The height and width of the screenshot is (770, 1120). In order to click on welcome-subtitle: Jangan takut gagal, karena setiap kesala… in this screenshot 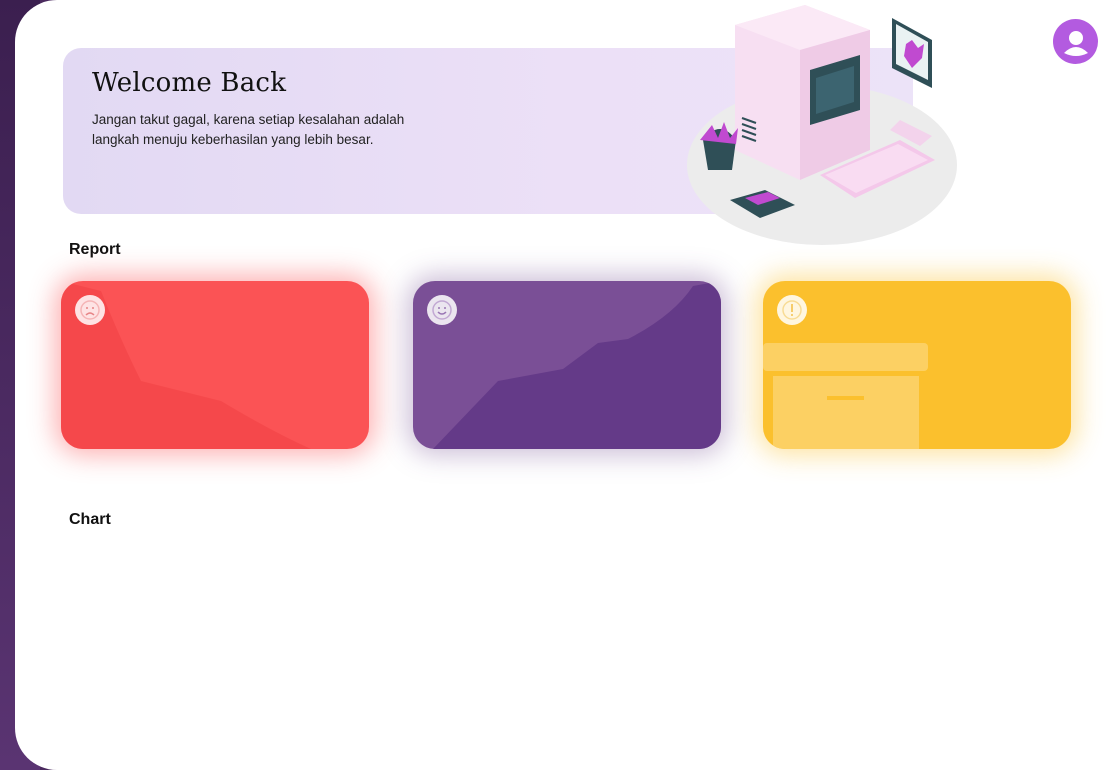, I will do `click(248, 129)`.